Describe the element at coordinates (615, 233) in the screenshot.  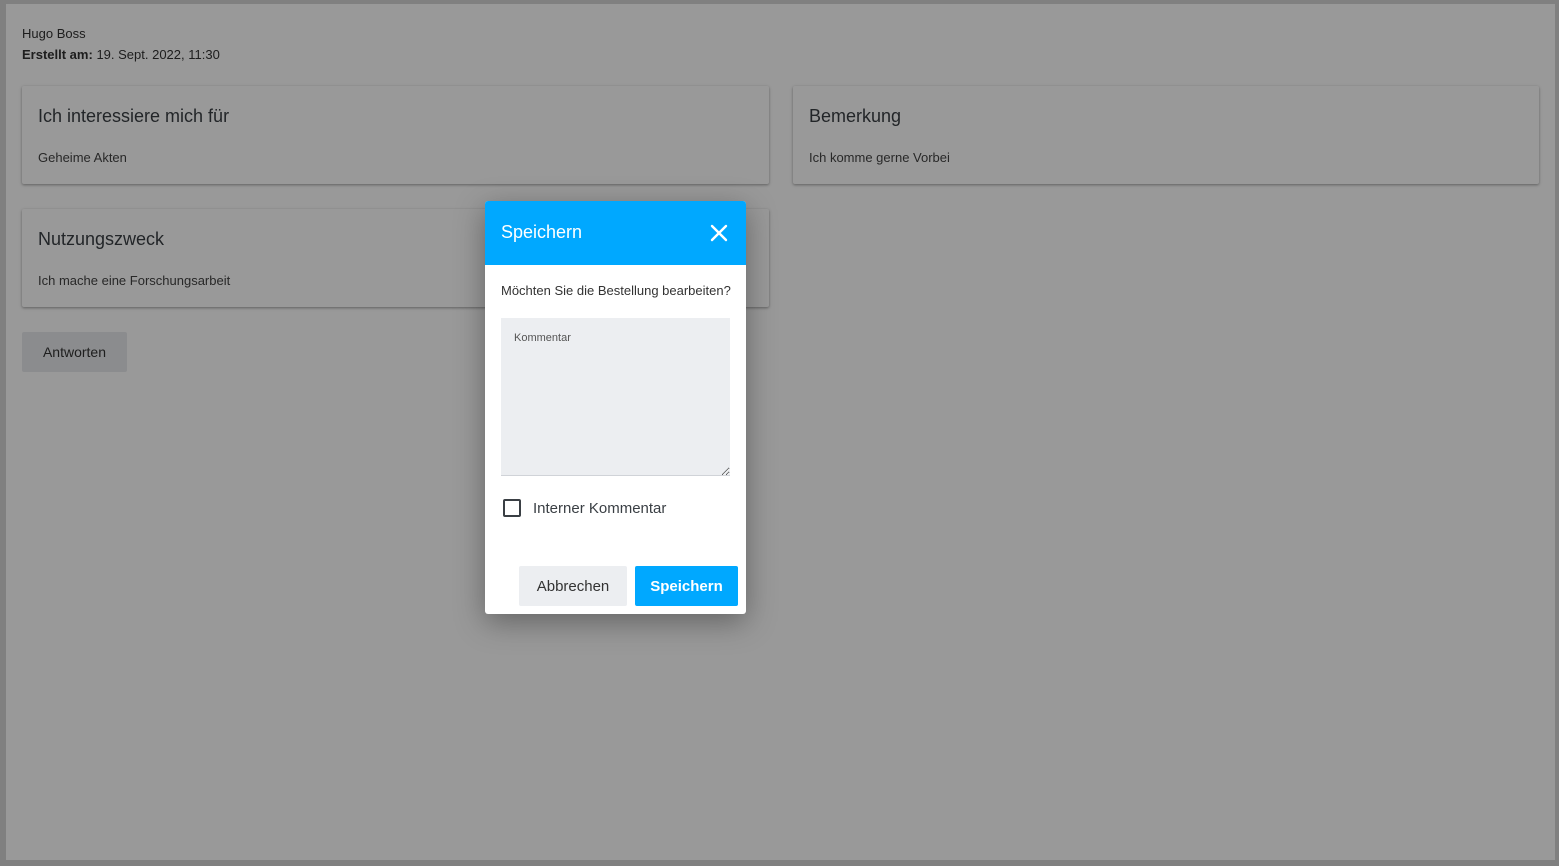
I see `dialog-header: Speichern` at that location.